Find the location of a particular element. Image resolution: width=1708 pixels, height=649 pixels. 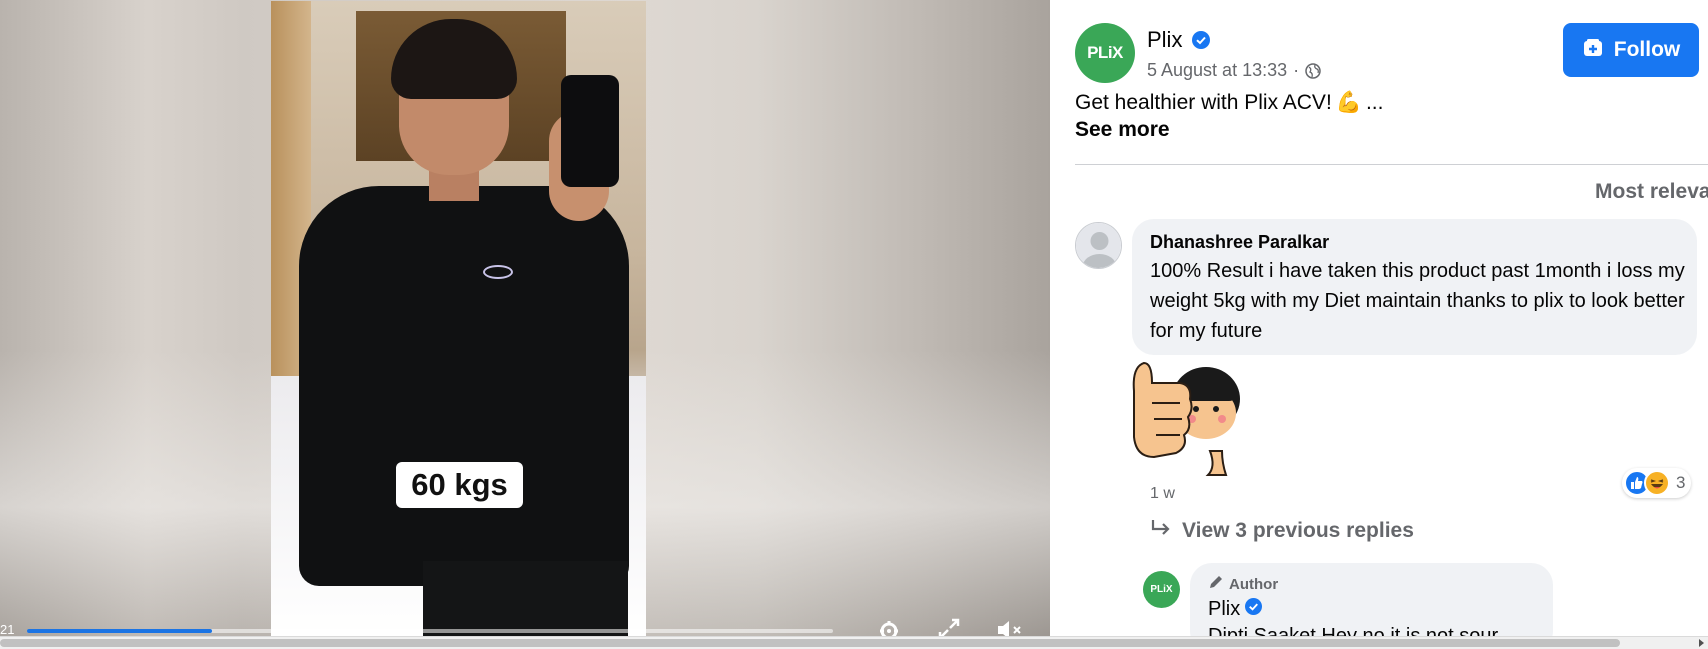

video-progress-fill is located at coordinates (120, 631).